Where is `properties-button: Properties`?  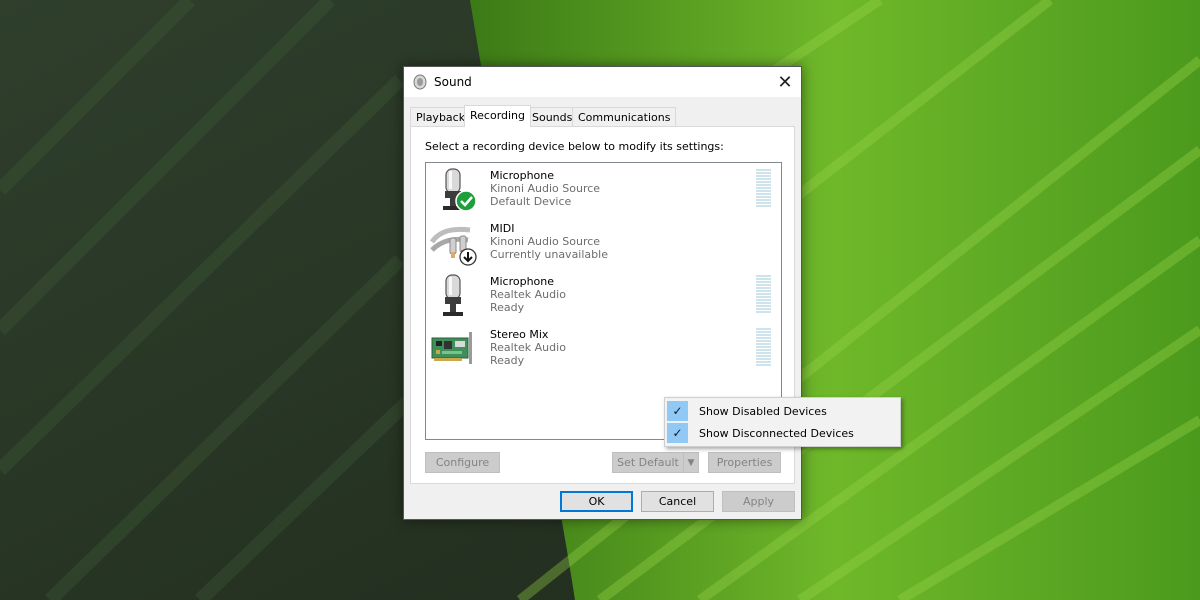
properties-button: Properties is located at coordinates (744, 462).